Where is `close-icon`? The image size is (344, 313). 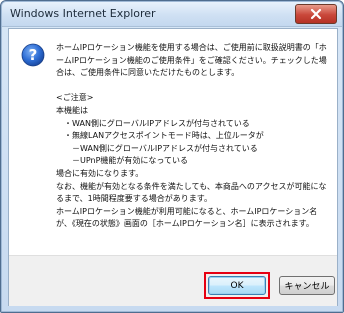 close-icon is located at coordinates (316, 14).